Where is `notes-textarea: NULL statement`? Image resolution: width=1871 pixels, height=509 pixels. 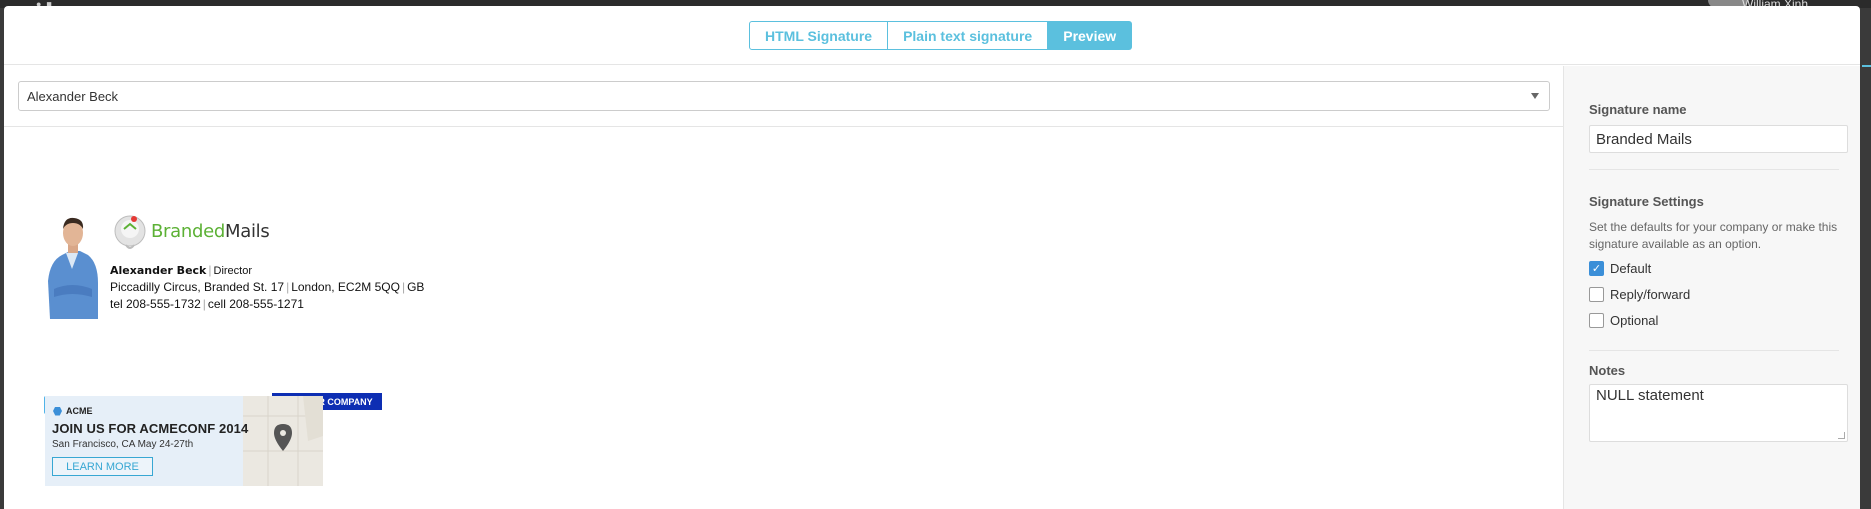
notes-textarea: NULL statement is located at coordinates (1718, 413).